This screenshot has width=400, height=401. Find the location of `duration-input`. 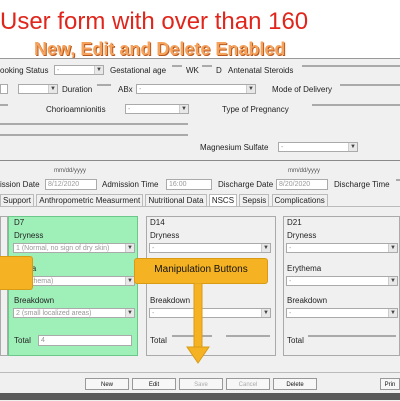

duration-input is located at coordinates (104, 85).